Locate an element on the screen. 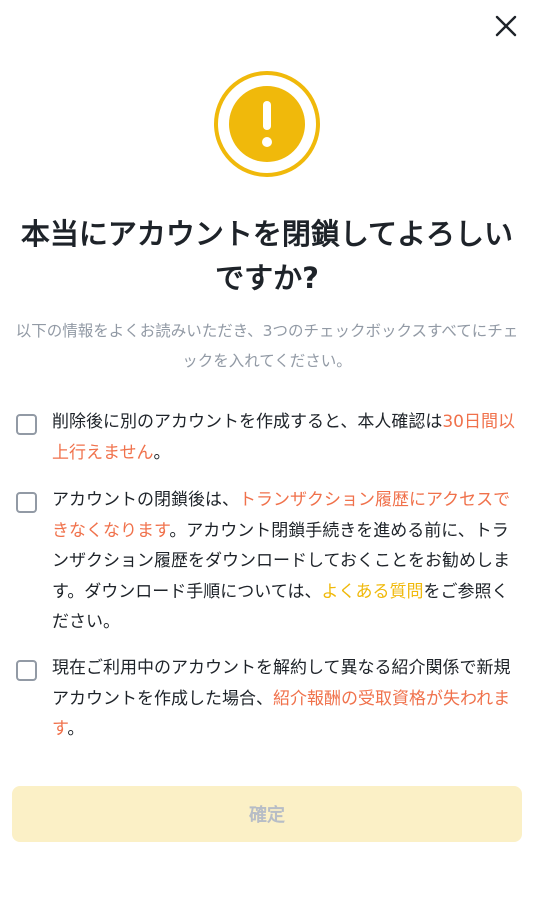 The image size is (534, 914). check-text-identity: 削除後に別のアカウントを作成すると、本人確認は30日間以上行えません。 is located at coordinates (285, 437).